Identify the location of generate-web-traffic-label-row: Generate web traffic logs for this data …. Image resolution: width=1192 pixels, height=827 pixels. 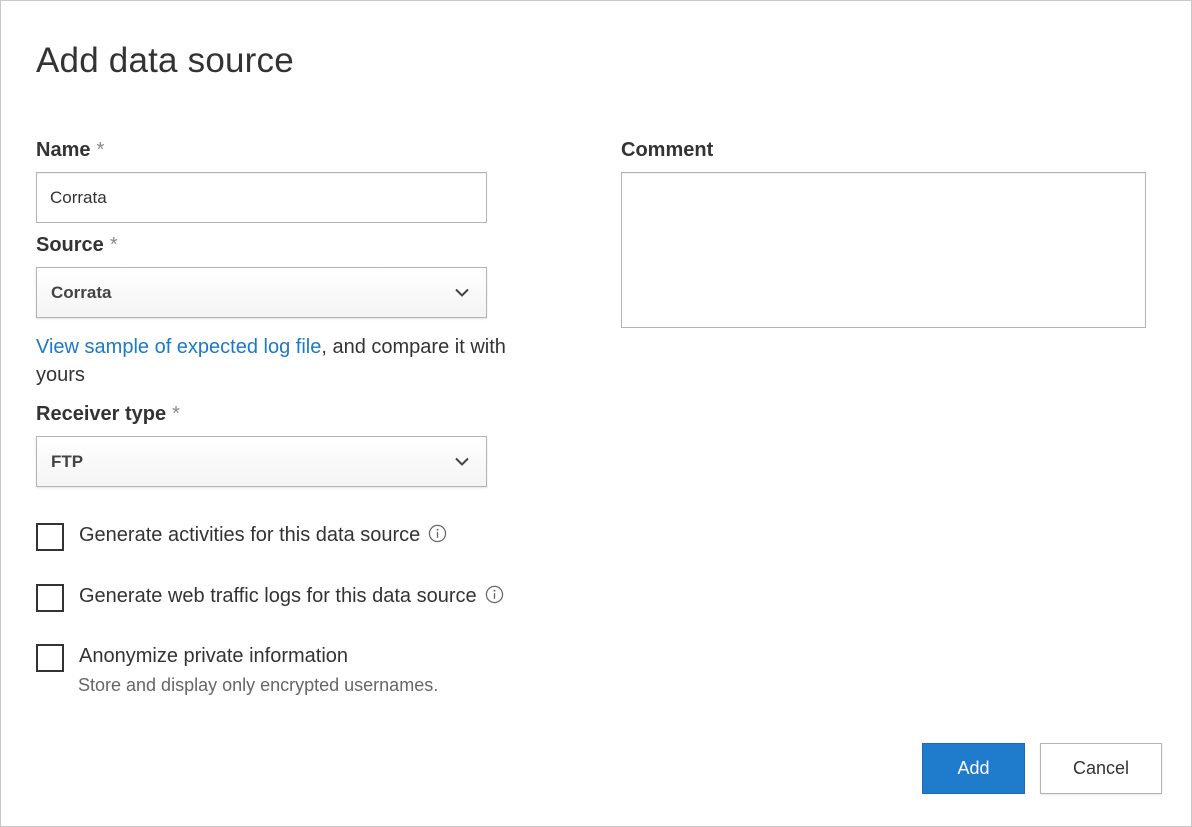
(291, 596).